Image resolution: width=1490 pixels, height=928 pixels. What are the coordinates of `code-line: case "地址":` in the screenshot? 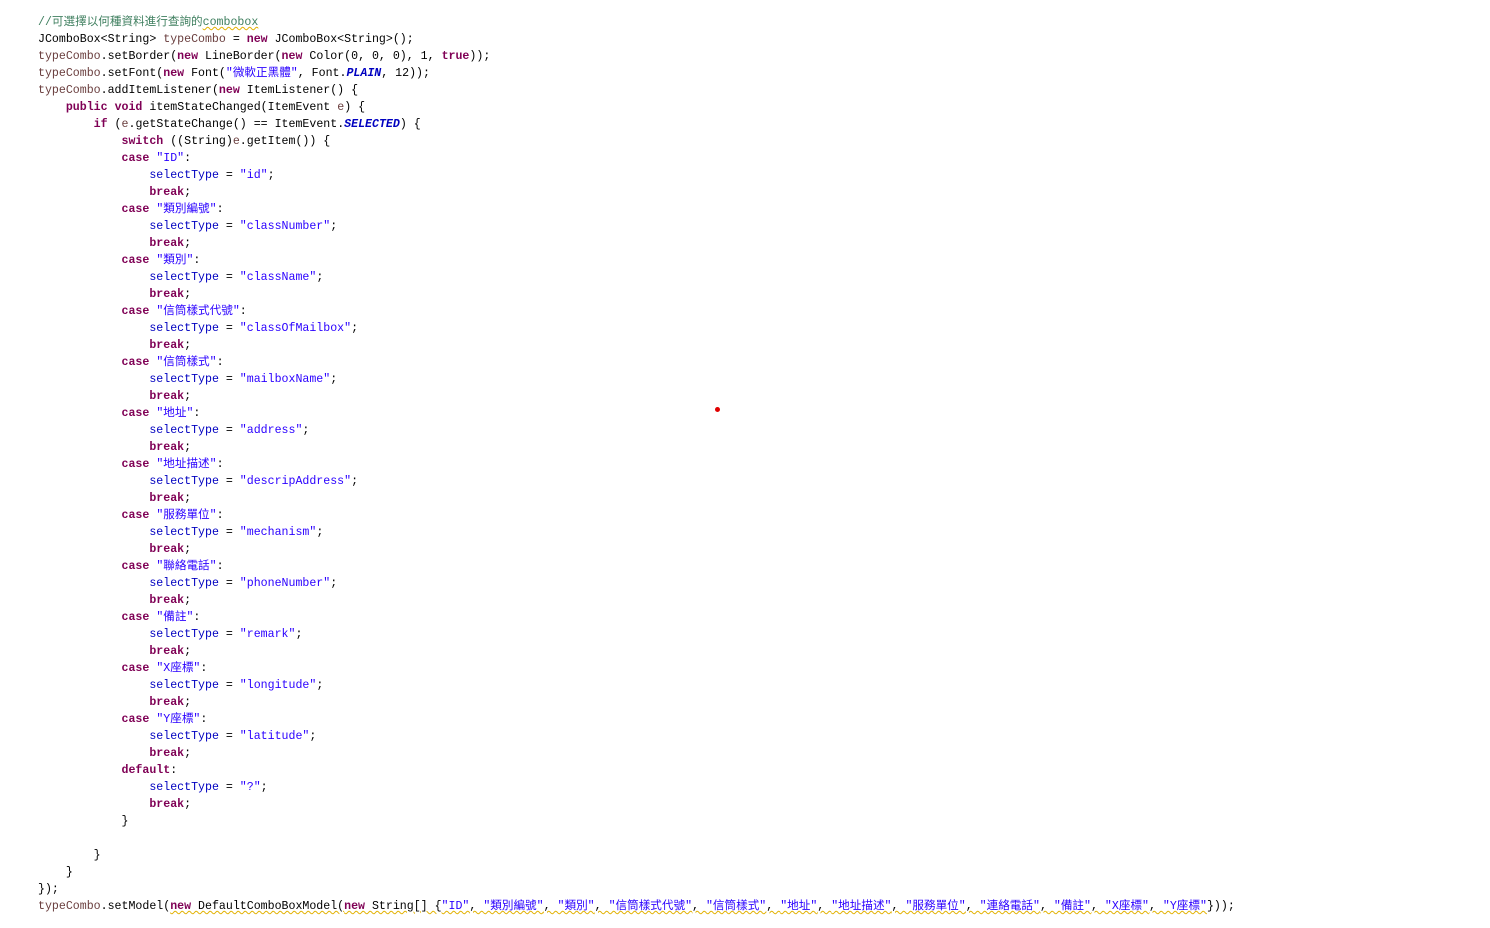 It's located at (764, 413).